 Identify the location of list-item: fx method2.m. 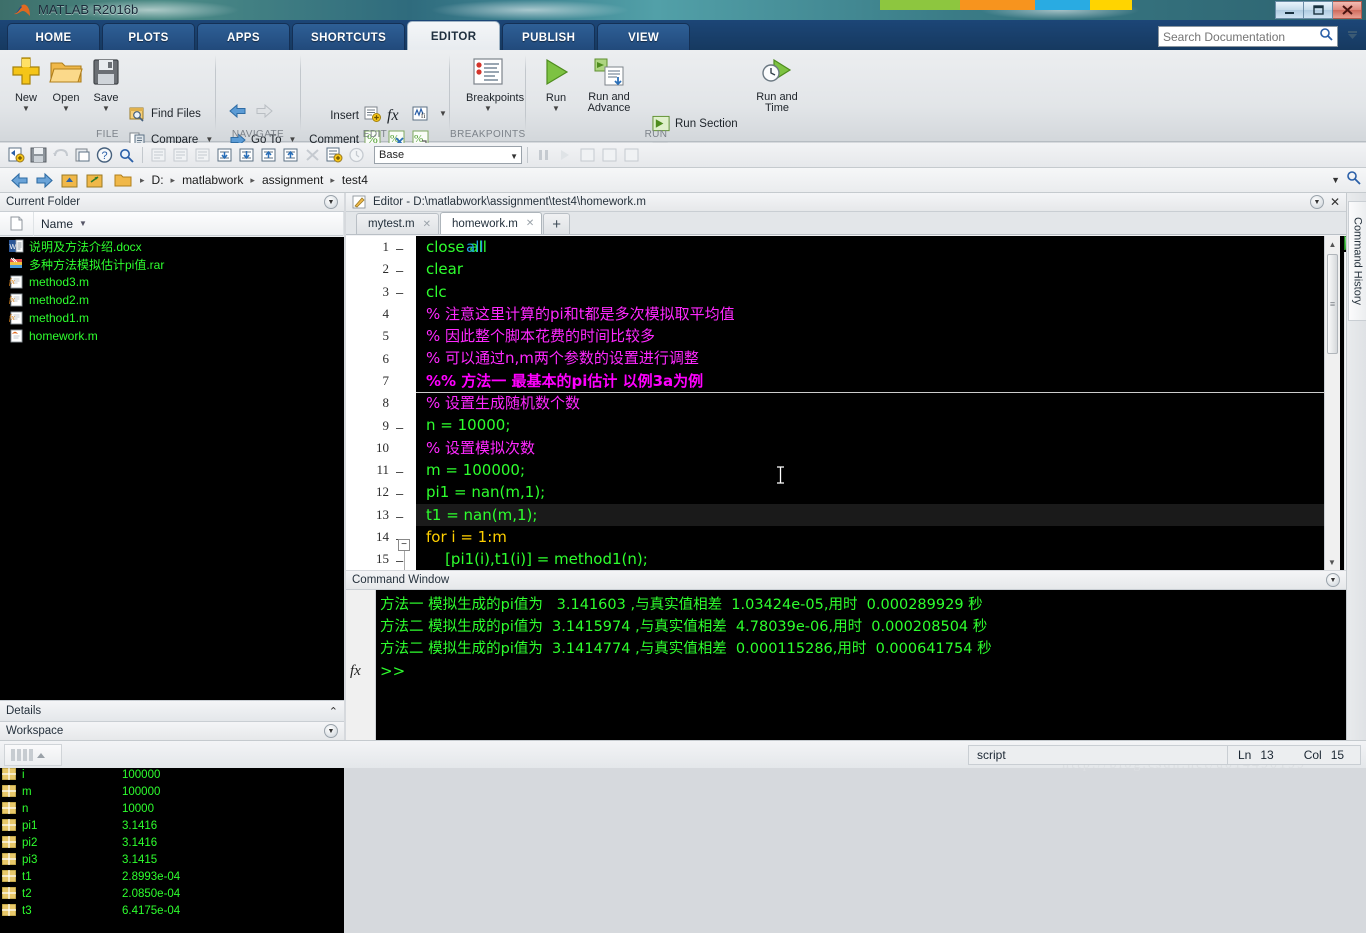
(172, 300).